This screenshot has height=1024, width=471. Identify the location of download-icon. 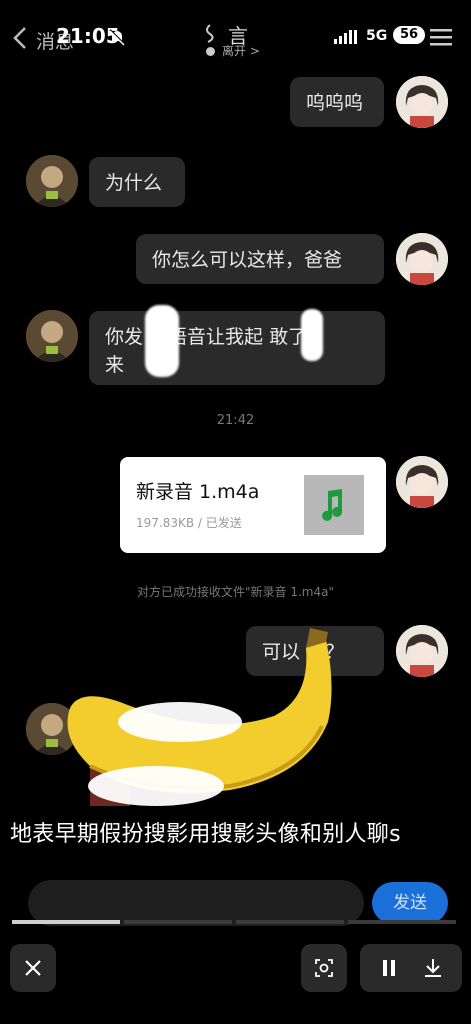
(433, 968).